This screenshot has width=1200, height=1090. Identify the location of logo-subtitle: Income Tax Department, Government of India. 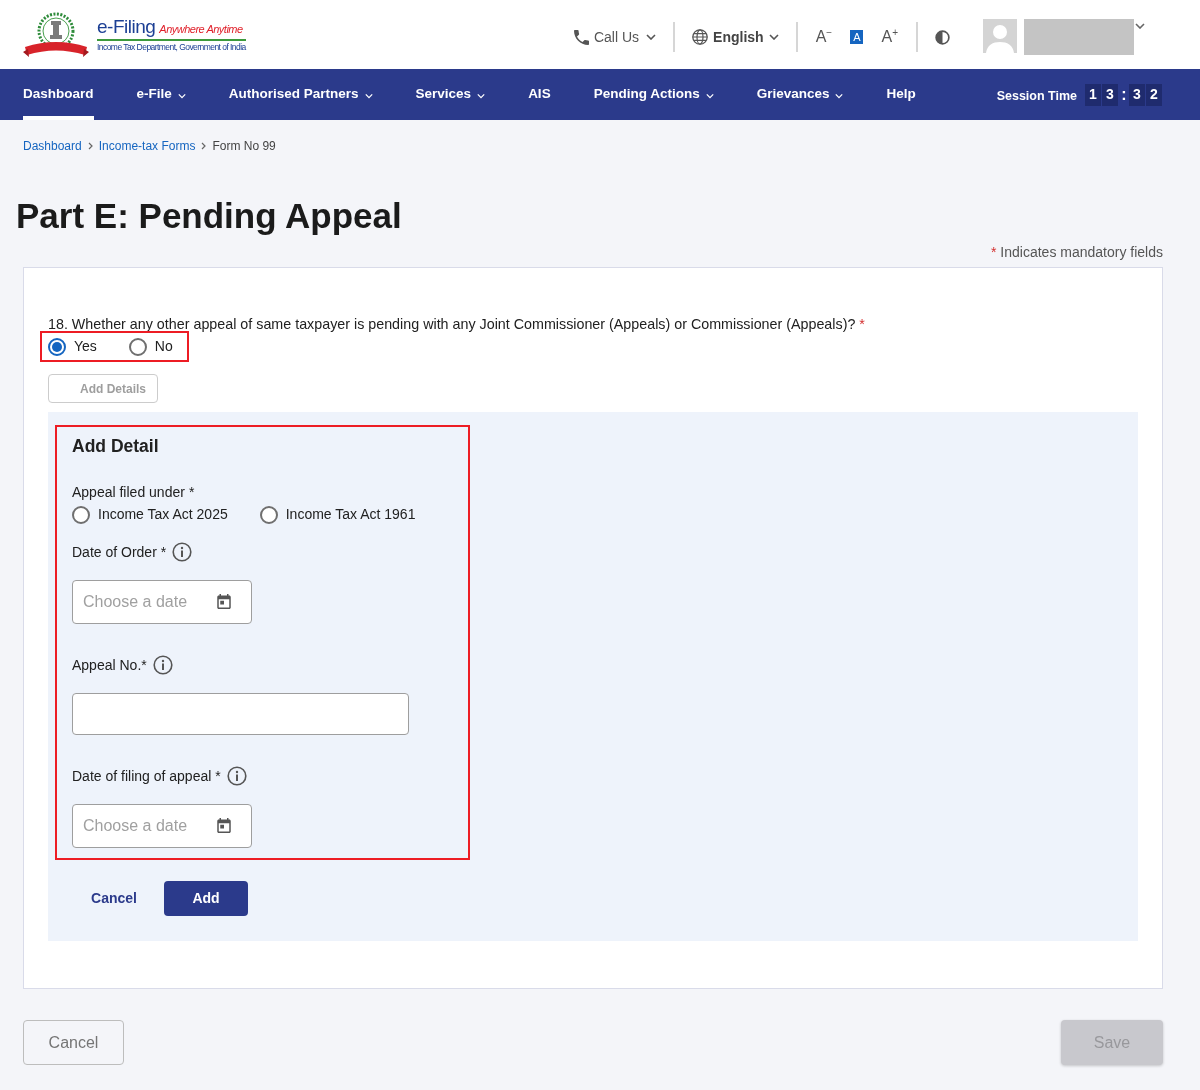
(171, 48).